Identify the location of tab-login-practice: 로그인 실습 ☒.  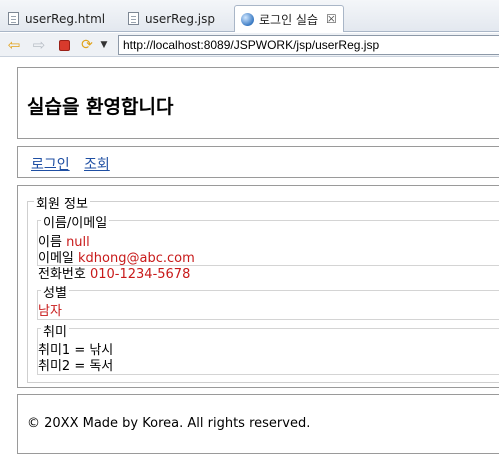
(289, 18).